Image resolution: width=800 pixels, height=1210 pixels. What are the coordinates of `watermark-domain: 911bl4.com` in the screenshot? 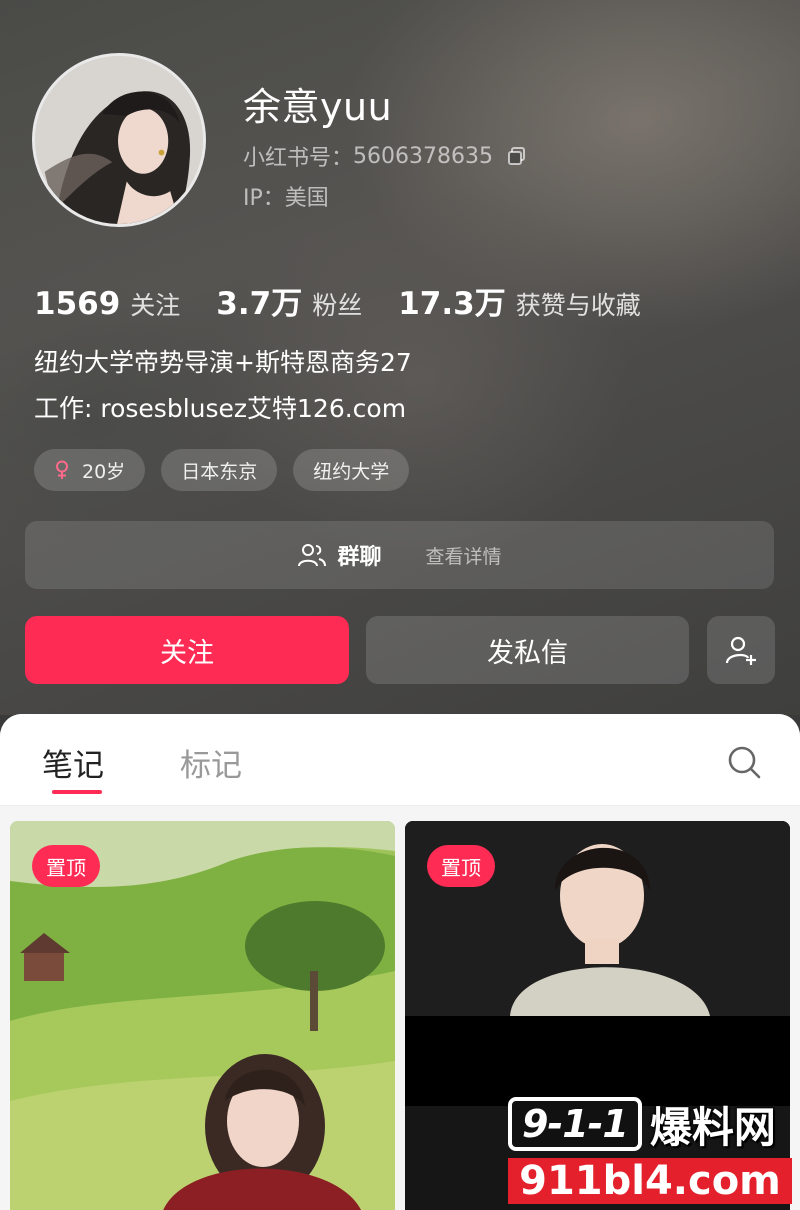 It's located at (650, 1181).